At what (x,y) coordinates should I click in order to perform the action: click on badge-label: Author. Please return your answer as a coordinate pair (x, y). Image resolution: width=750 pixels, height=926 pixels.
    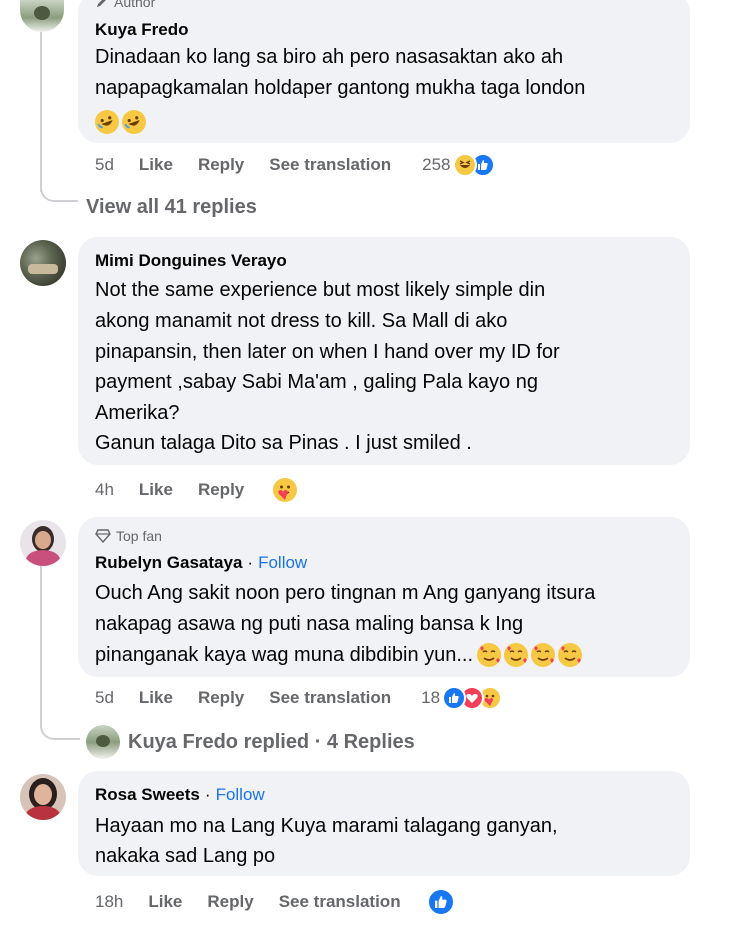
    Looking at the image, I should click on (135, 5).